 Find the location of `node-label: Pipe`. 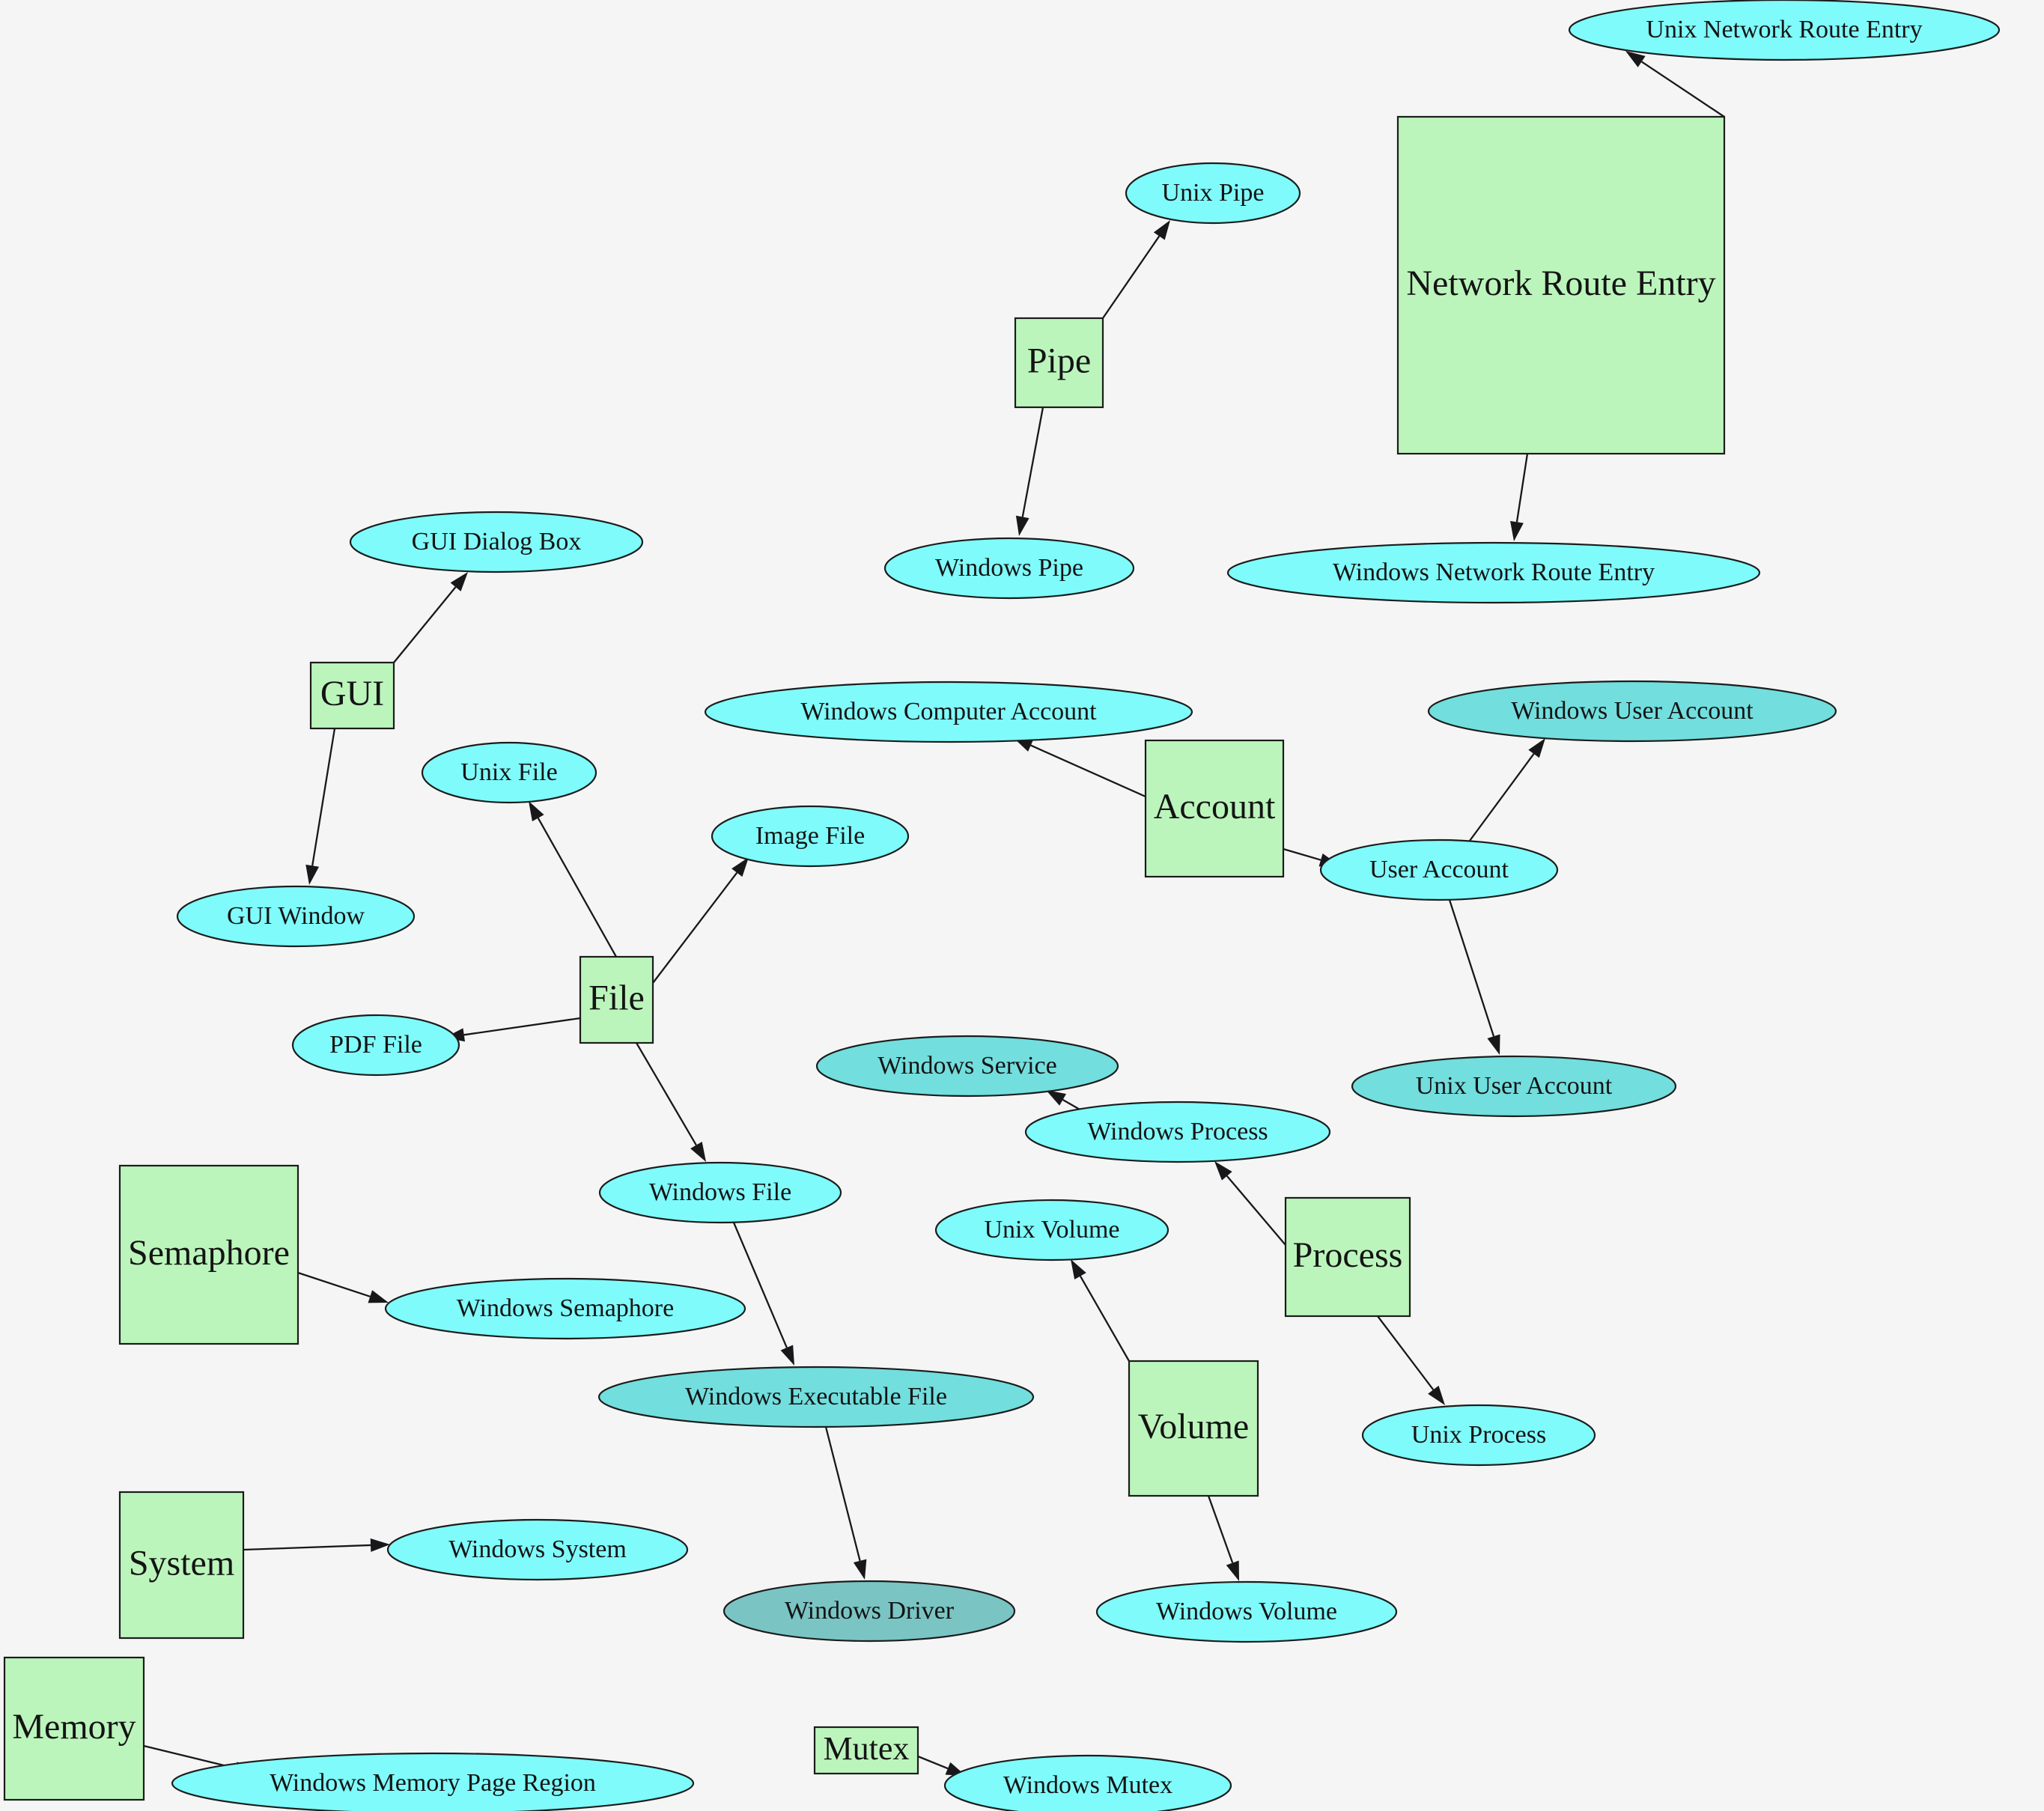

node-label: Pipe is located at coordinates (1059, 361).